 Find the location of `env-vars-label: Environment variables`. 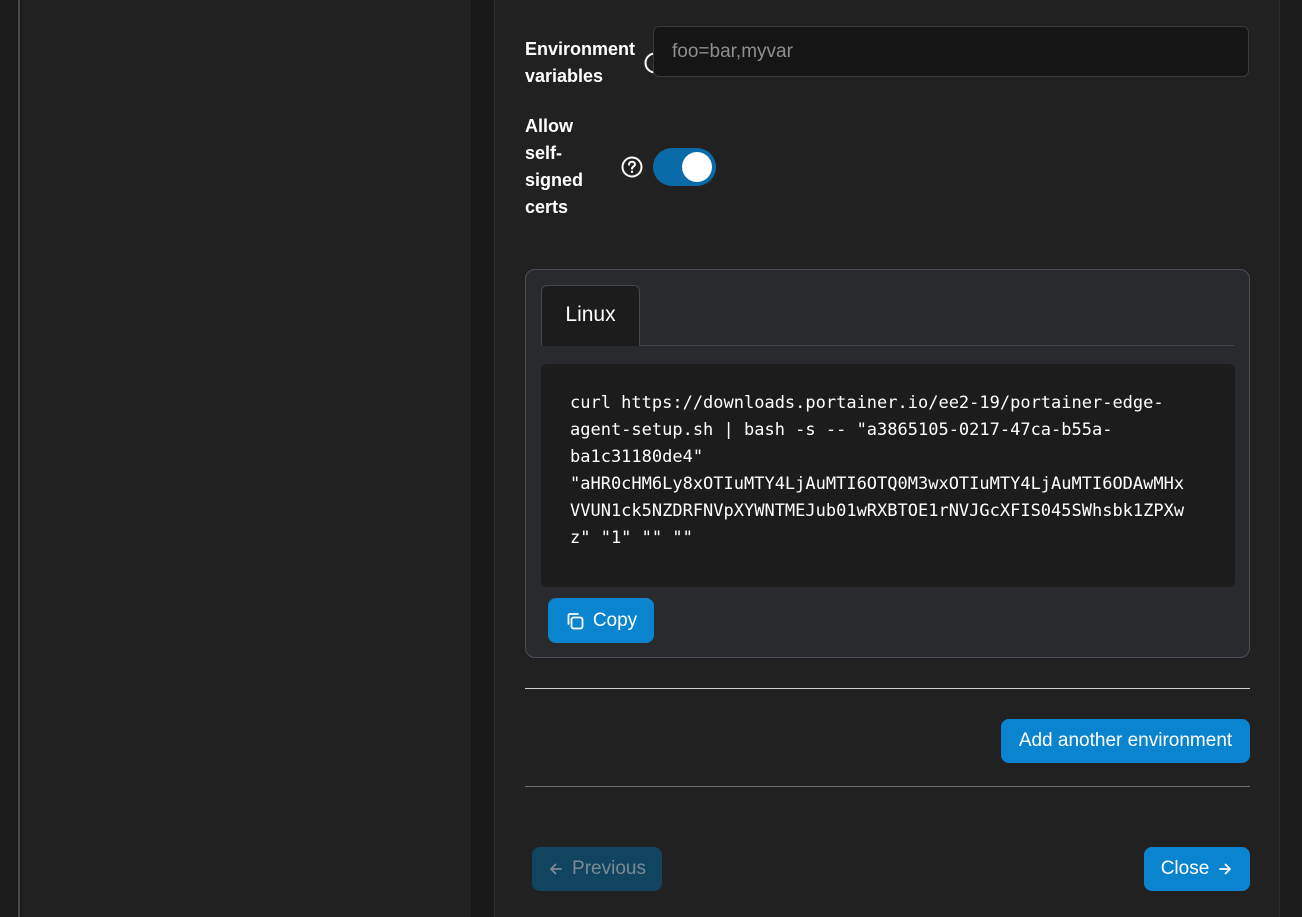

env-vars-label: Environment variables is located at coordinates (580, 63).